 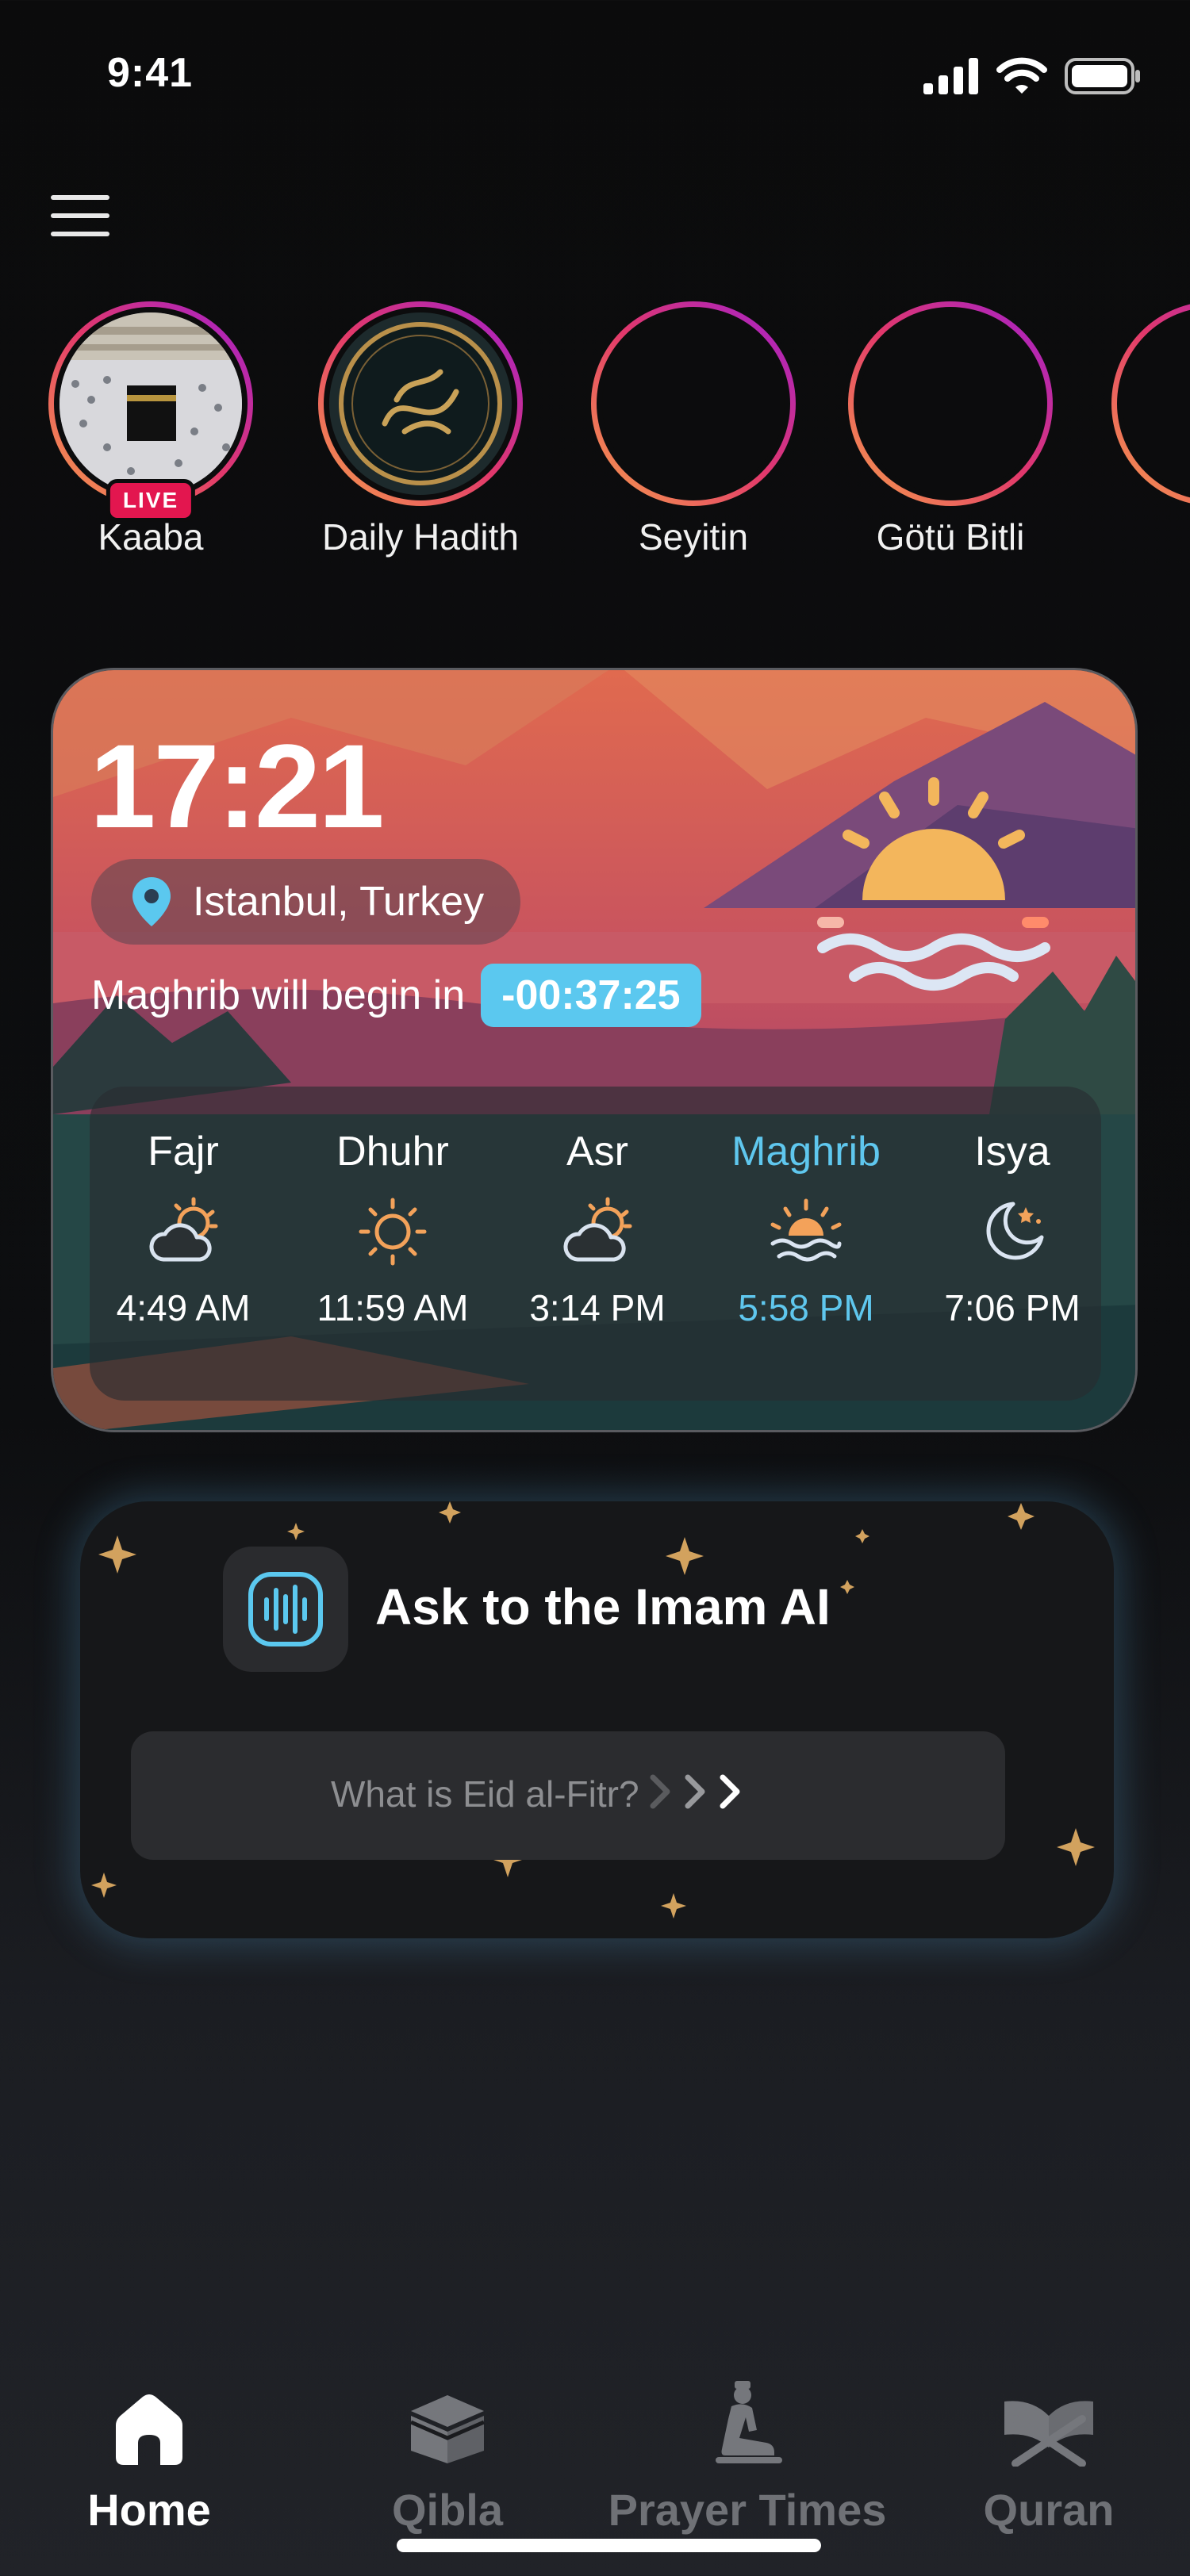 What do you see at coordinates (950, 430) in the screenshot?
I see `story-gotu-bitli: Götü Bitli` at bounding box center [950, 430].